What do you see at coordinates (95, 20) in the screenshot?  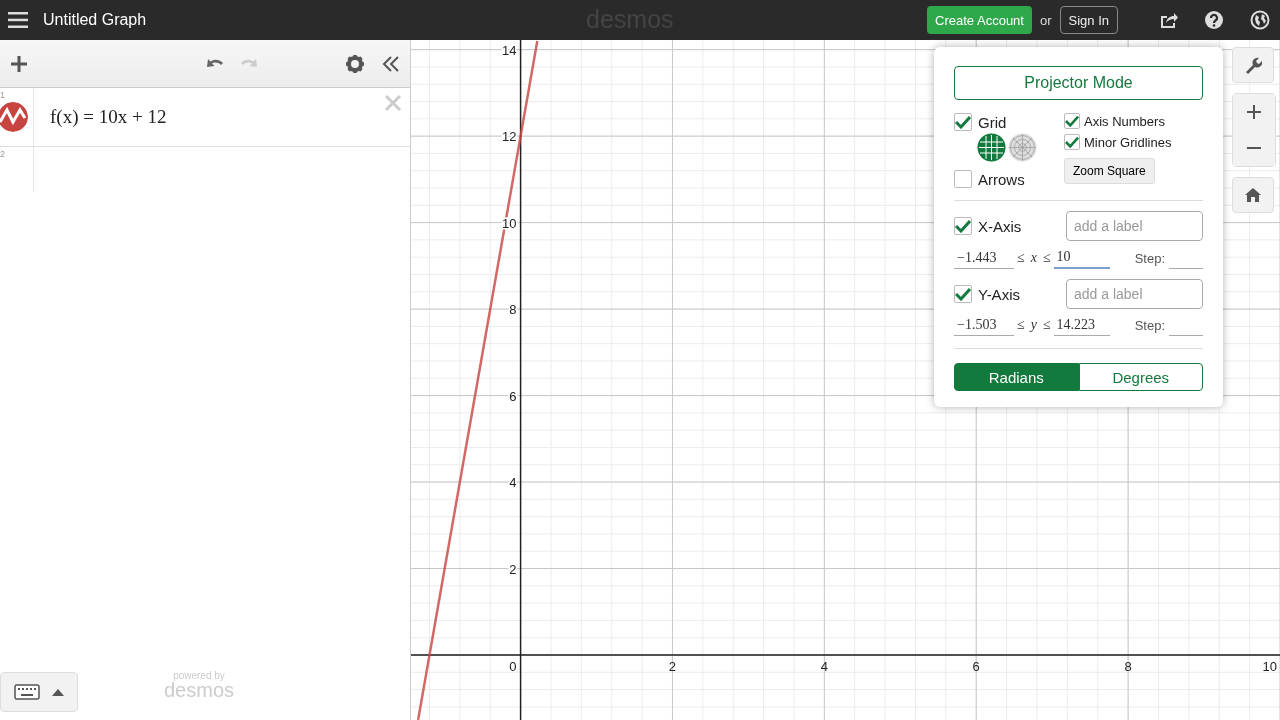 I see `graph-title: Untitled Graph` at bounding box center [95, 20].